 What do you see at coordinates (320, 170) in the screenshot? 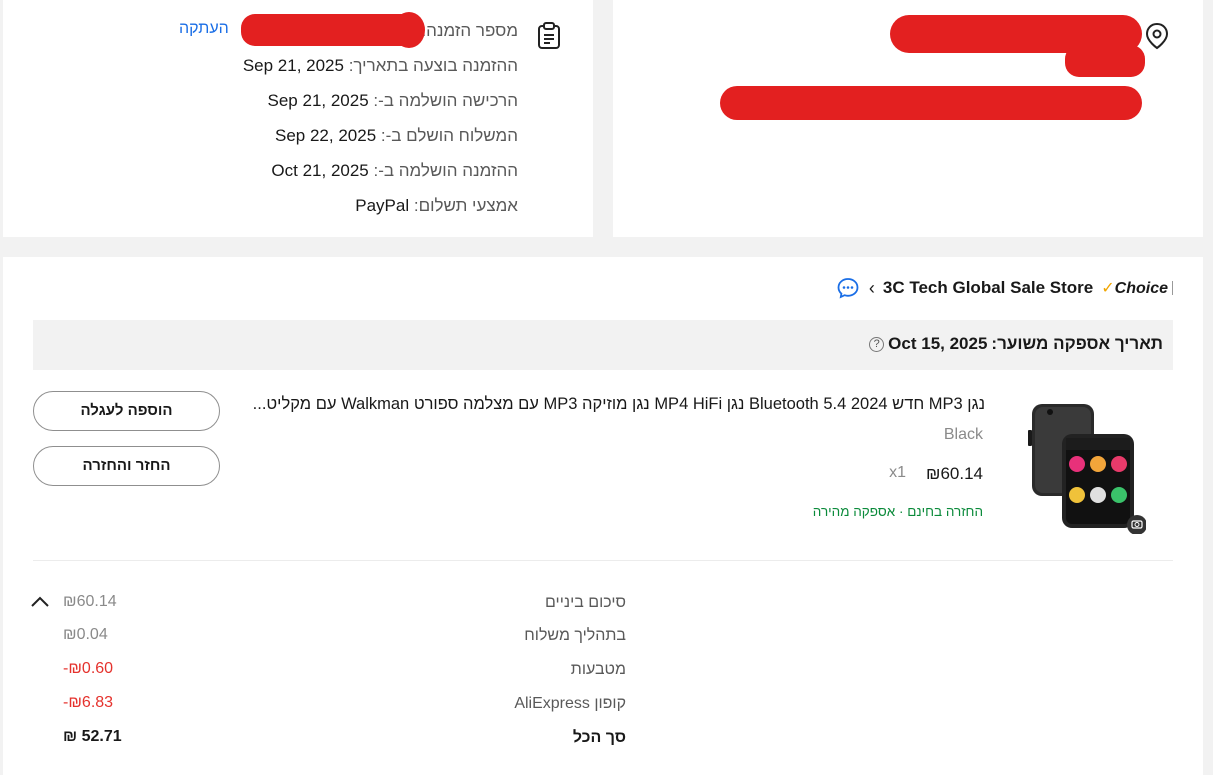
I see `order-completed-value: Oct 21, 2025` at bounding box center [320, 170].